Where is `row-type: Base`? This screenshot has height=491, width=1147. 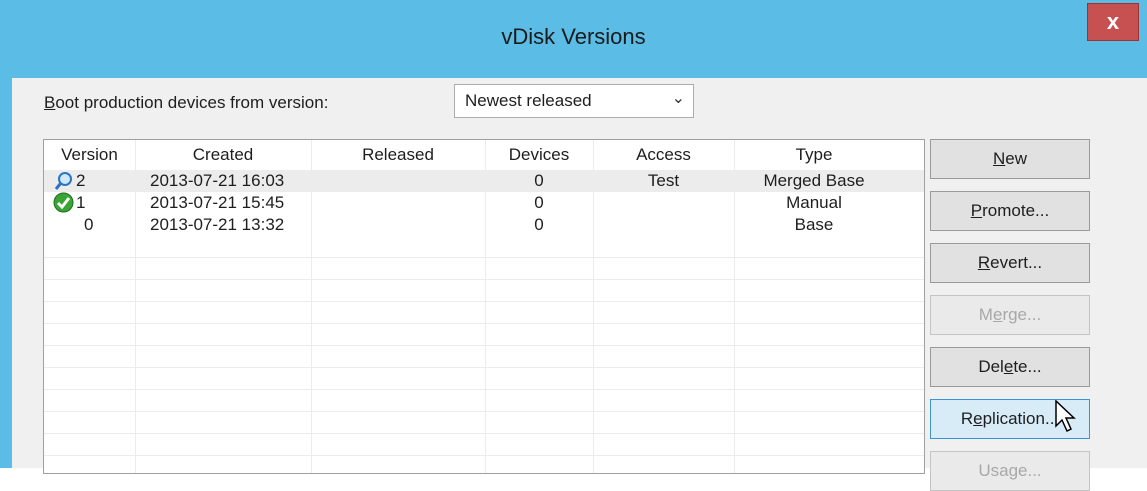
row-type: Base is located at coordinates (814, 224).